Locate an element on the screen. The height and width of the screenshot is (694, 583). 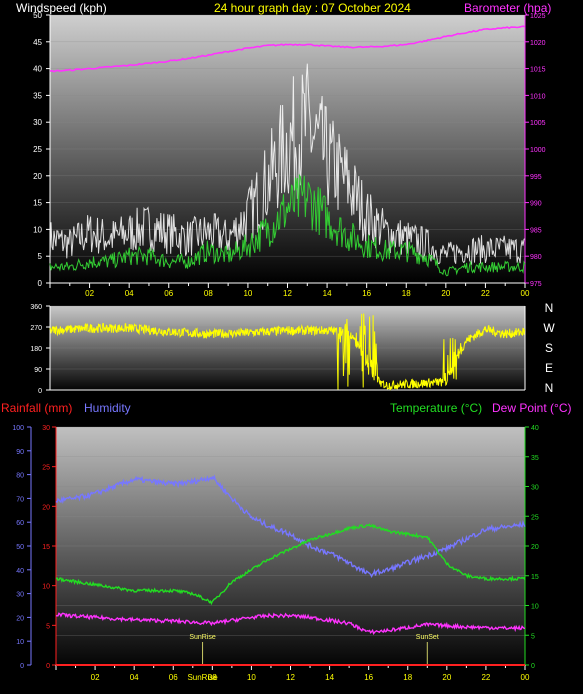
rainfall-axis-title: Rainfall (mm) is located at coordinates (36, 408).